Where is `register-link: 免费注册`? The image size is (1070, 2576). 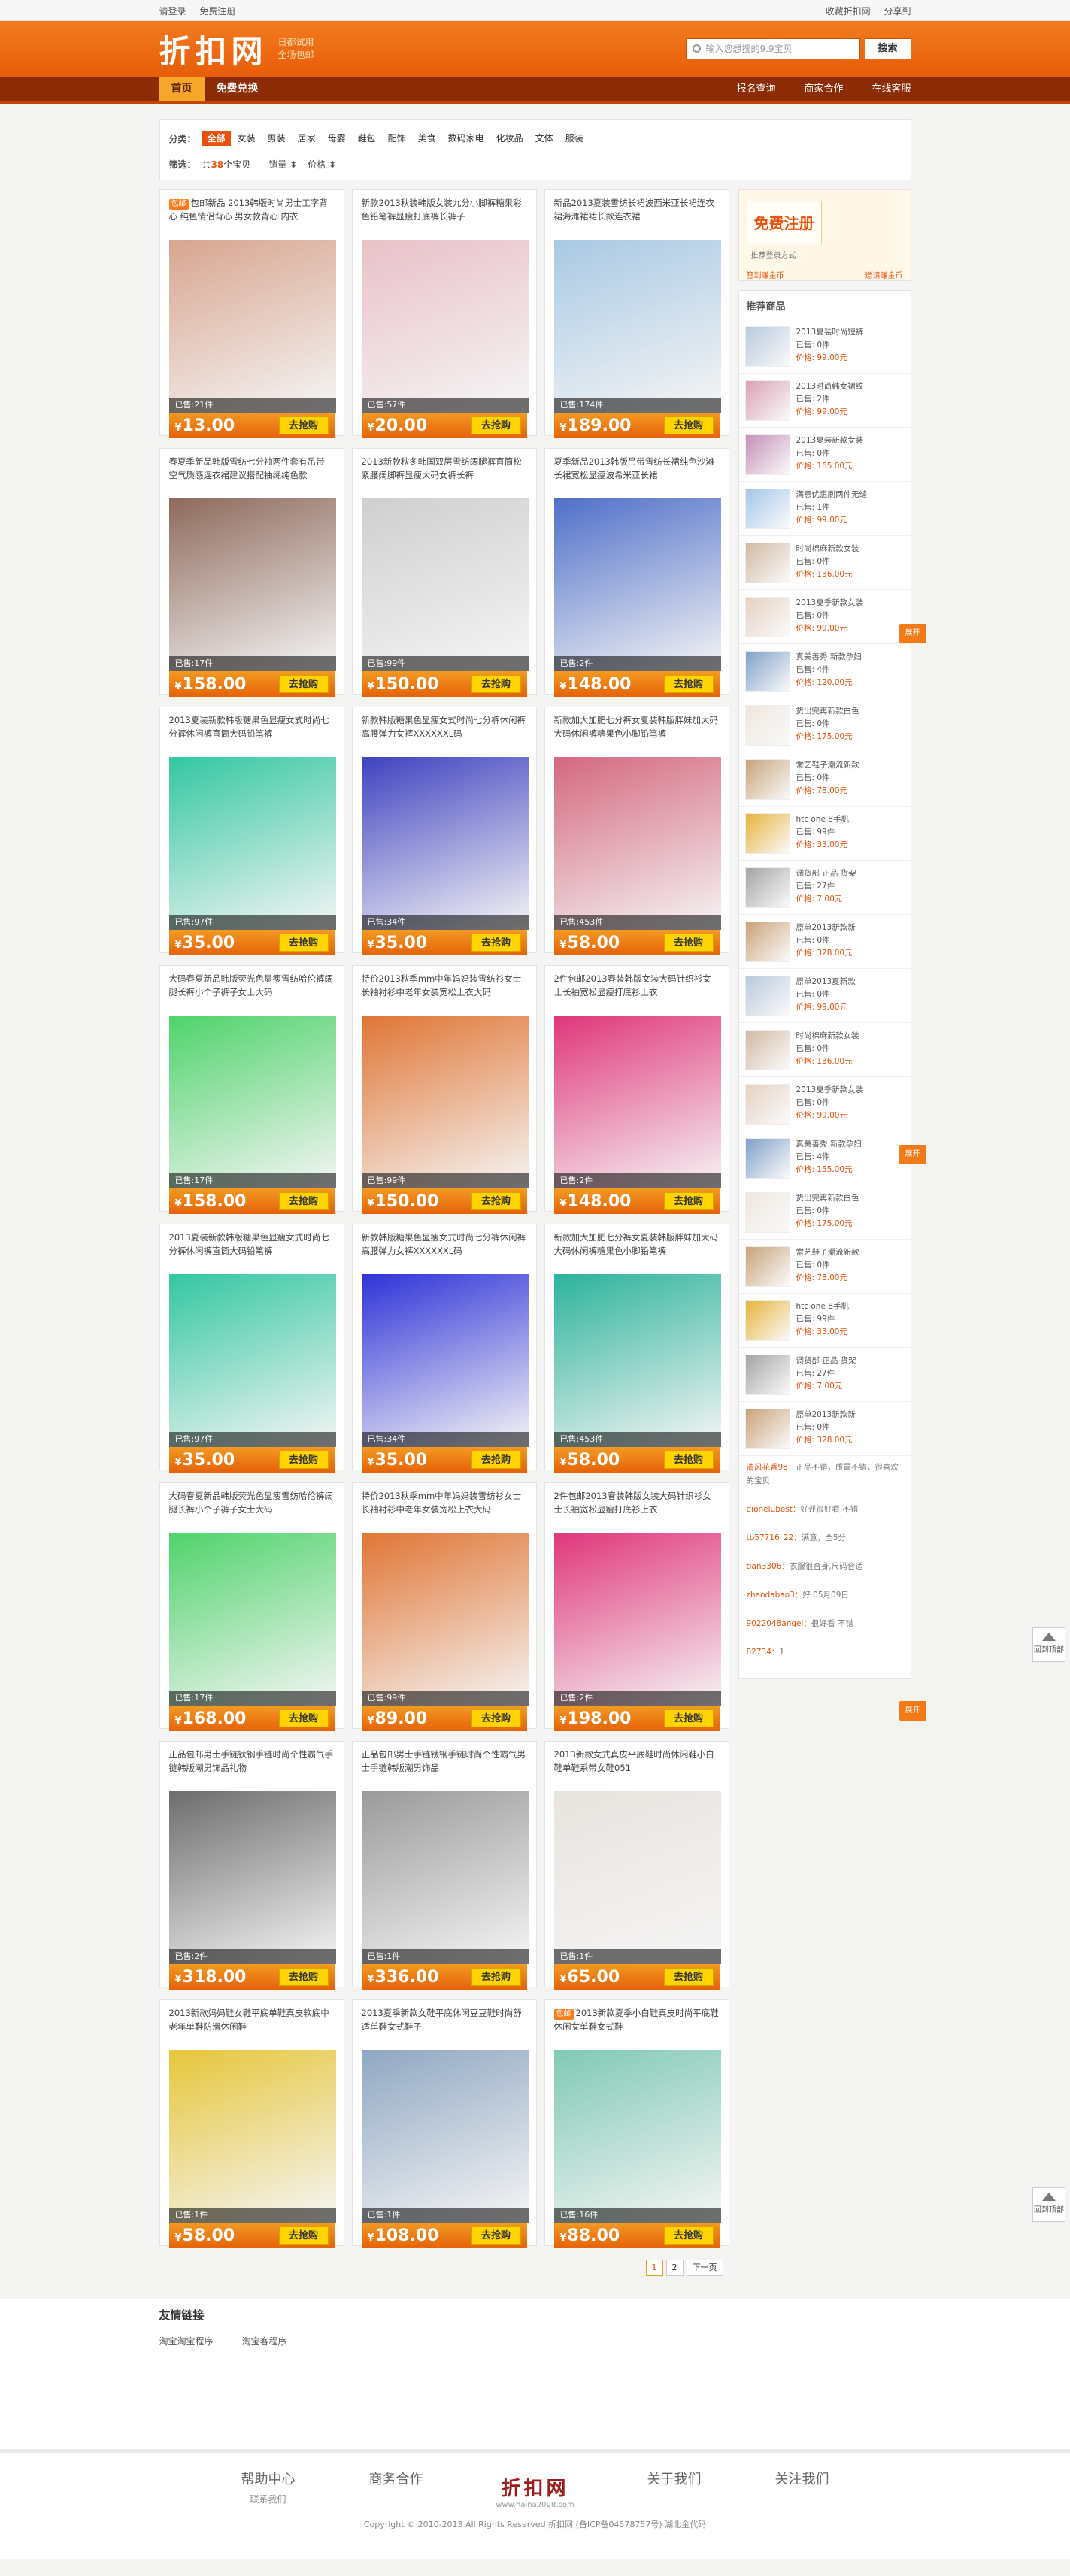 register-link: 免费注册 is located at coordinates (217, 11).